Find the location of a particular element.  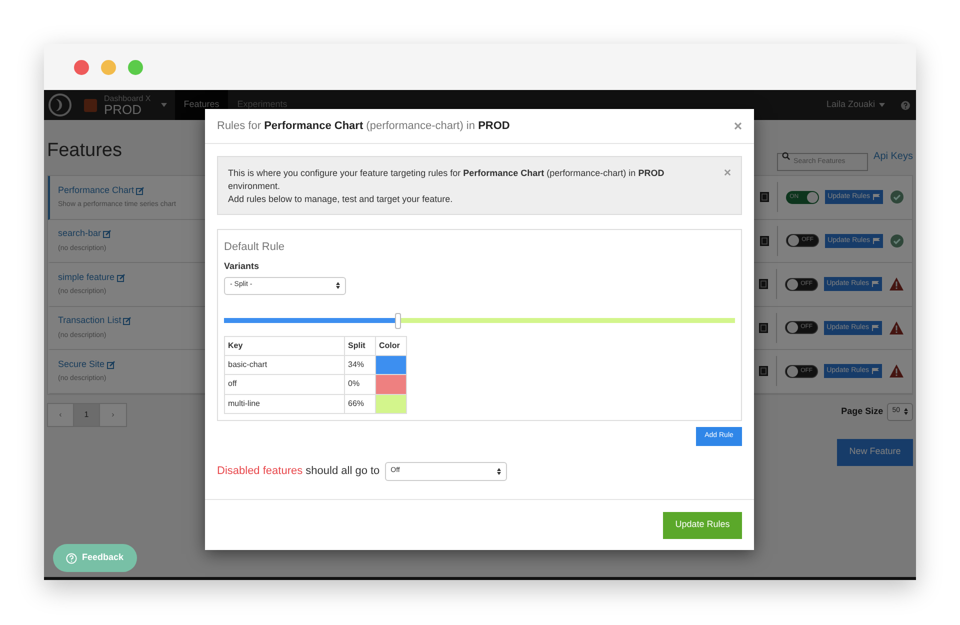

column-header: Split is located at coordinates (360, 345).